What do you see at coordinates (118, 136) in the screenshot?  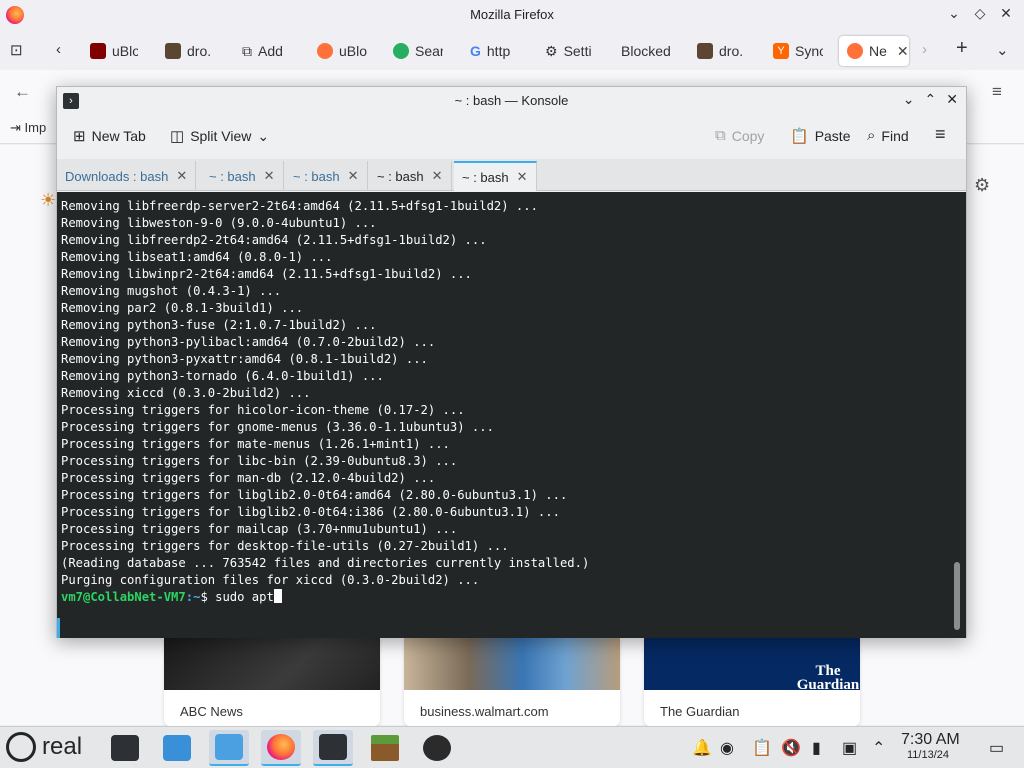 I see `button-label: New Tab` at bounding box center [118, 136].